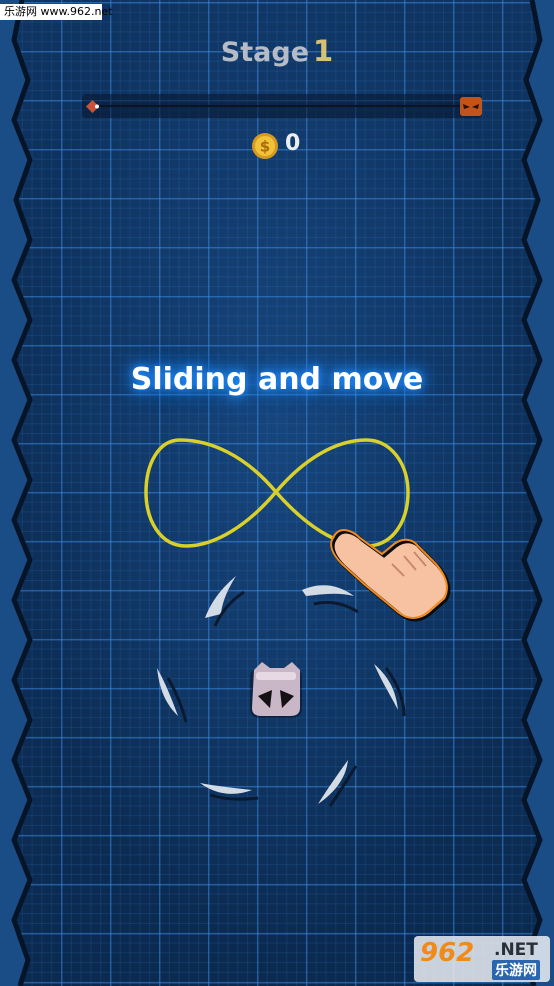  What do you see at coordinates (56, 12) in the screenshot?
I see `watermark-top-left: 乐游网 www.962.net` at bounding box center [56, 12].